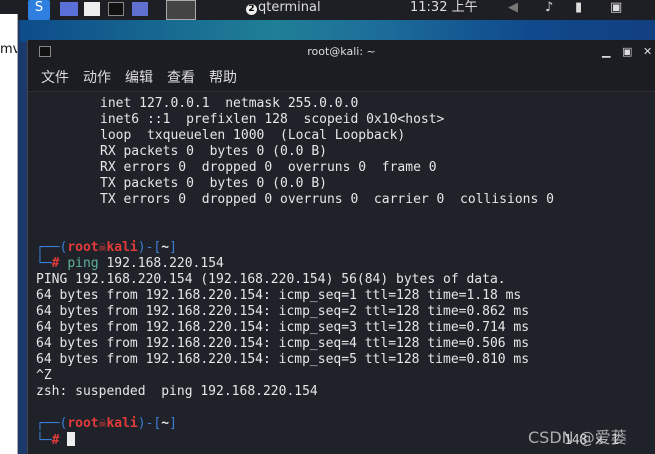  I want to click on screen-recorder-icon, so click(140, 9).